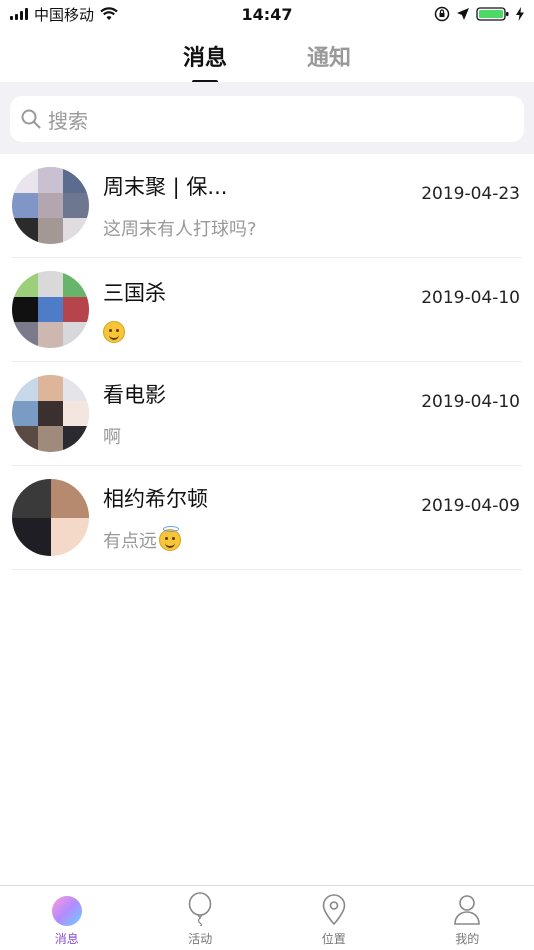 The image size is (534, 950). I want to click on conversation-text: 周末聚 | 保... 这周末有人打球吗?, so click(312, 206).